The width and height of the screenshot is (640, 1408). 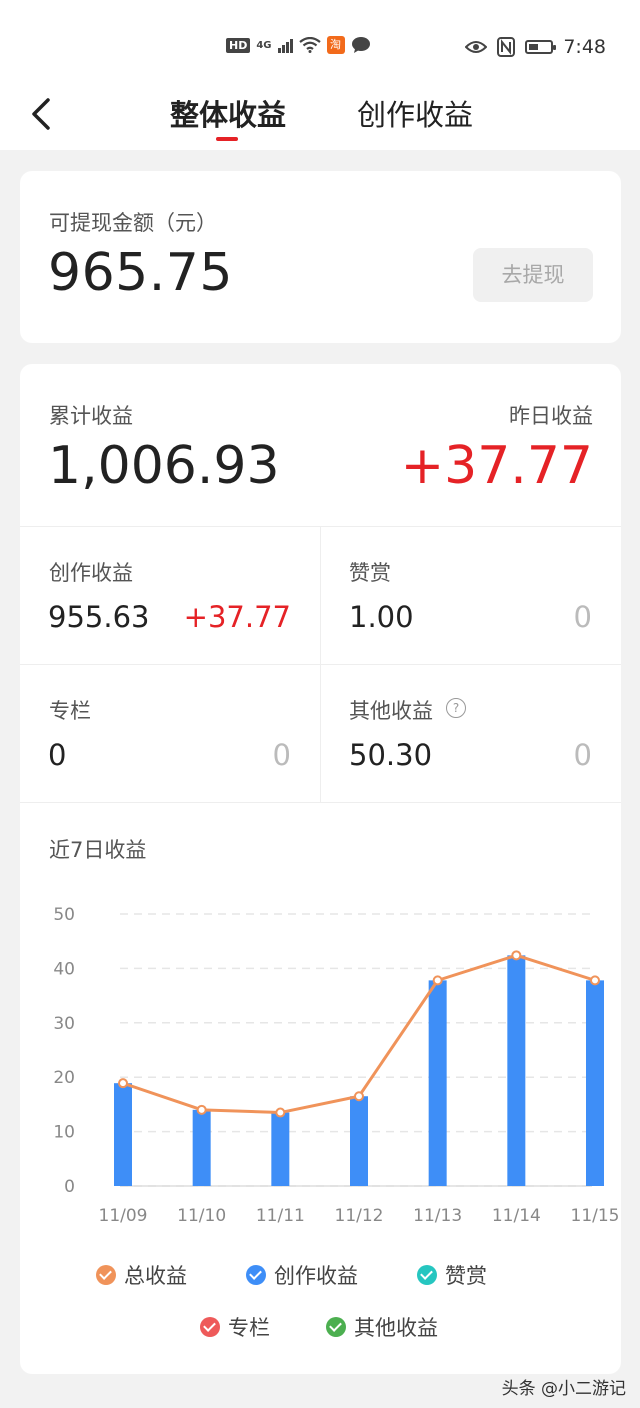 What do you see at coordinates (70, 711) in the screenshot?
I see `column-label: 专栏` at bounding box center [70, 711].